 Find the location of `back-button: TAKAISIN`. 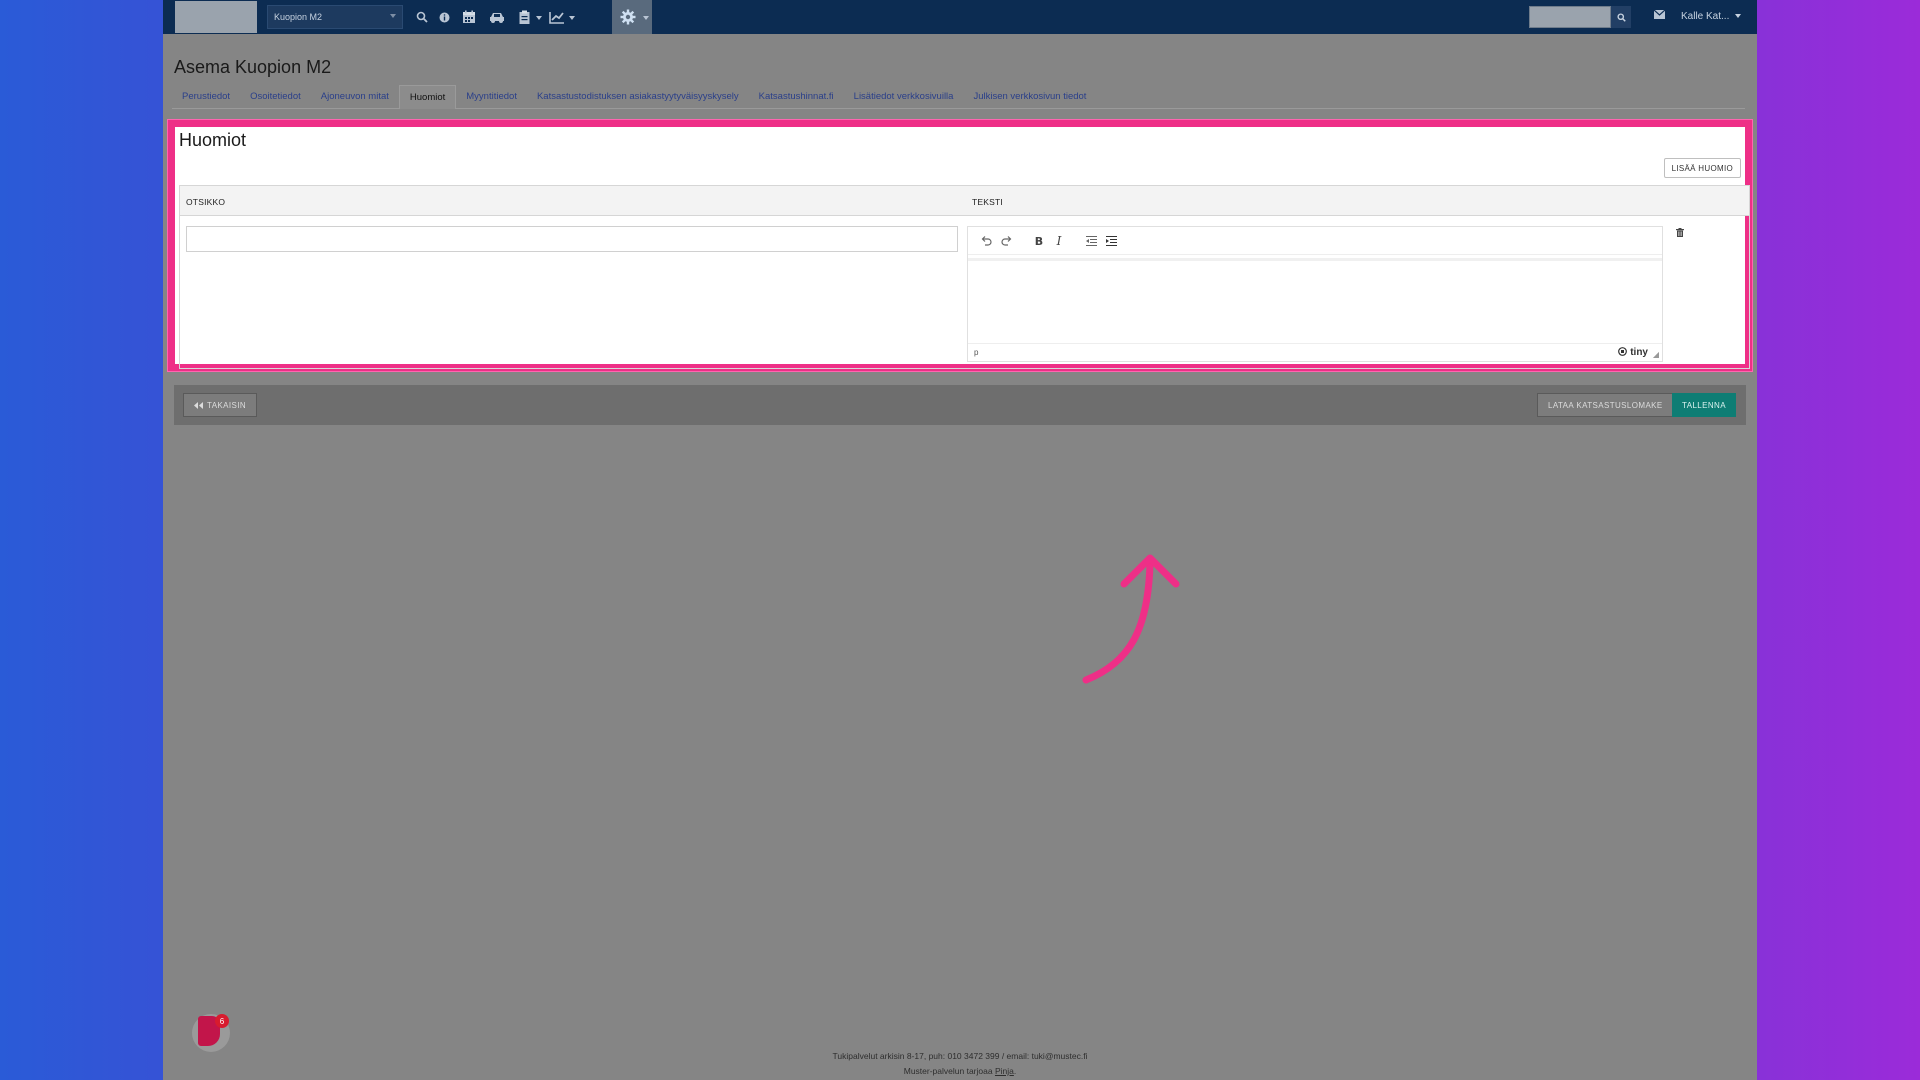

back-button: TAKAISIN is located at coordinates (220, 405).